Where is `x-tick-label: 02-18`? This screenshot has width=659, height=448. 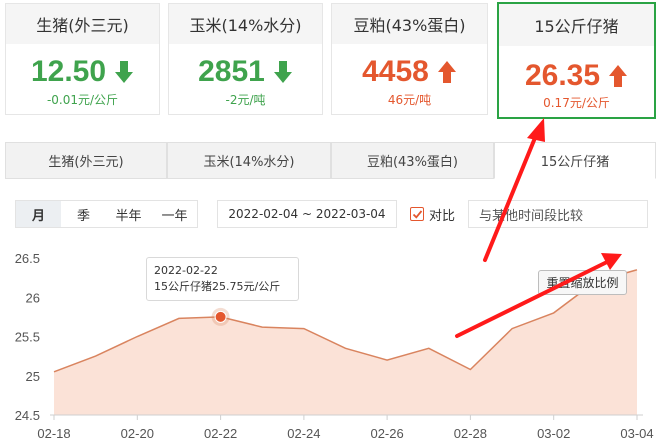
x-tick-label: 02-18 is located at coordinates (53, 433).